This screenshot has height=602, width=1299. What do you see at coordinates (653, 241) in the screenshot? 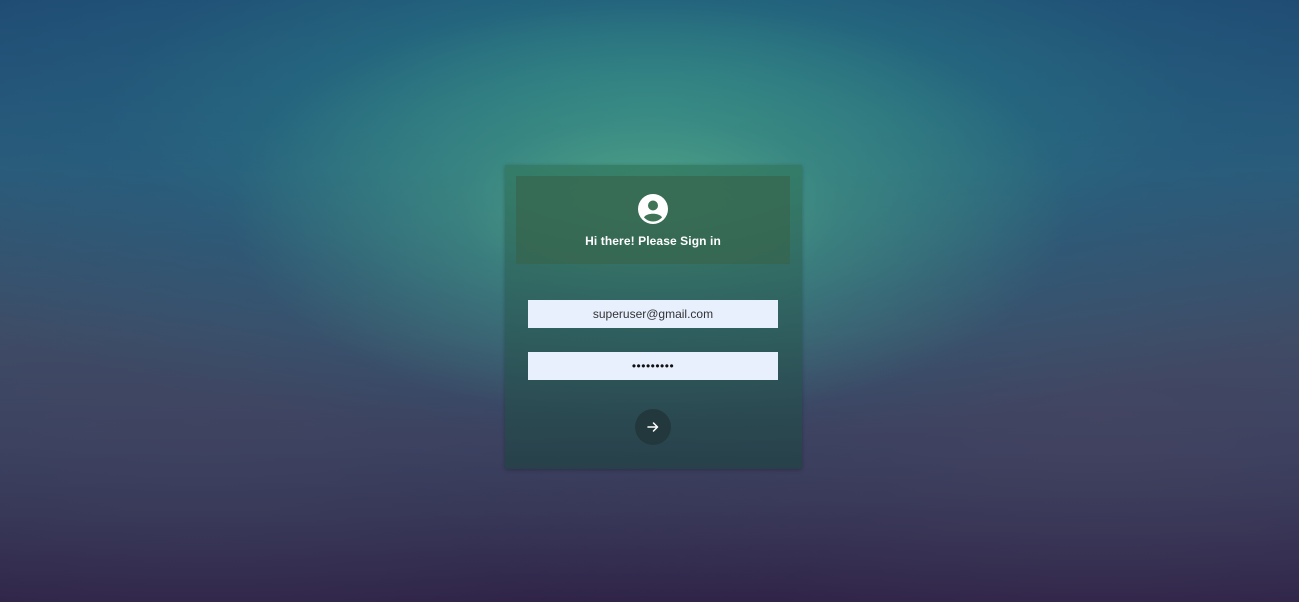
I see `sign-in-heading: Hi there! Please Sign in` at bounding box center [653, 241].